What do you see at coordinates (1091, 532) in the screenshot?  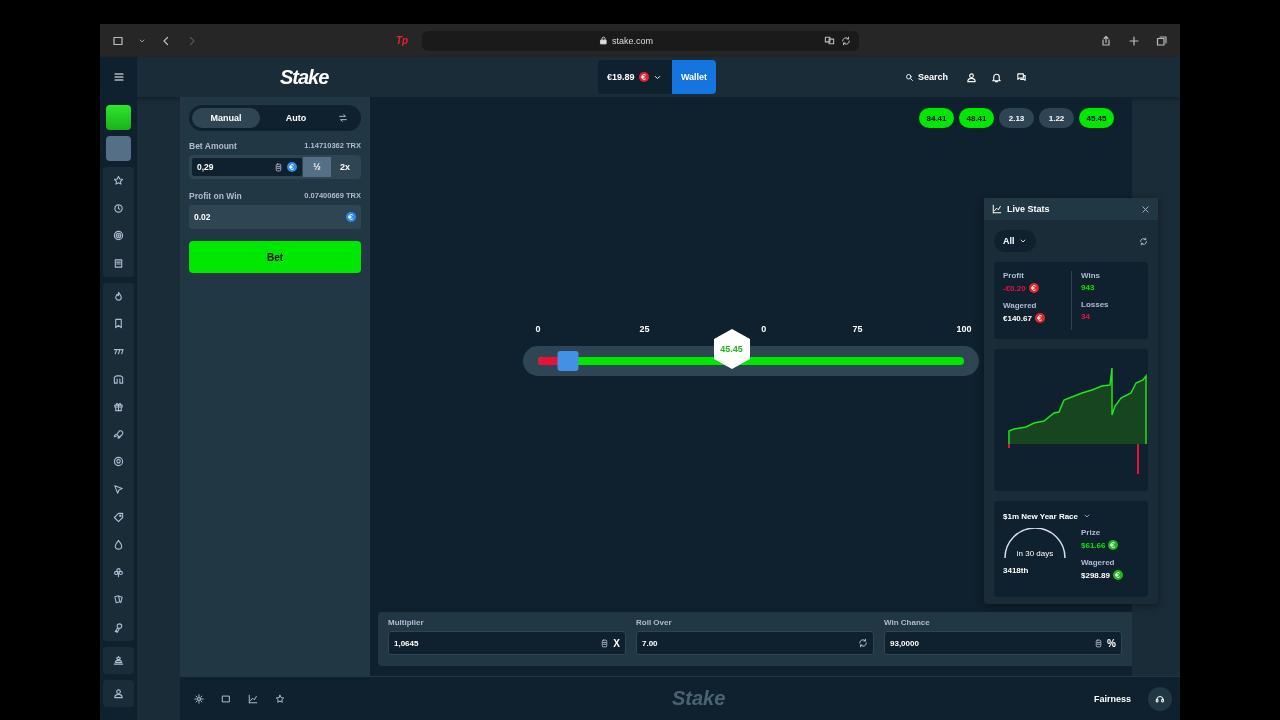 I see `stat-label: Prize` at bounding box center [1091, 532].